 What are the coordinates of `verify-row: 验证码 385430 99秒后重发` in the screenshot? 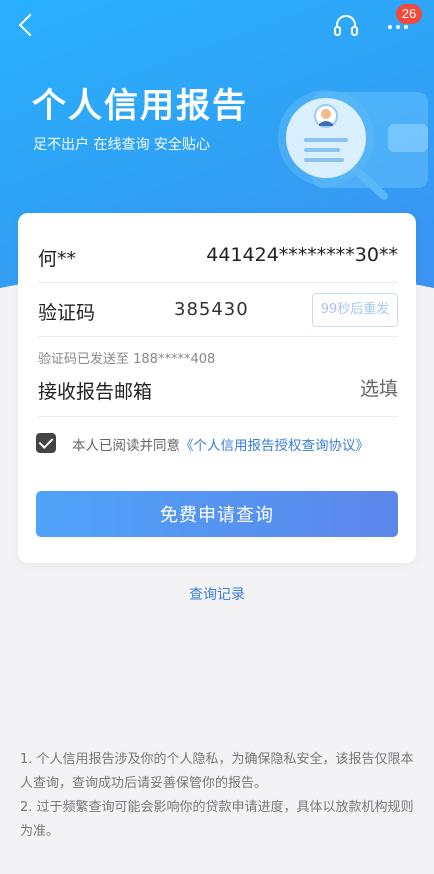 It's located at (218, 310).